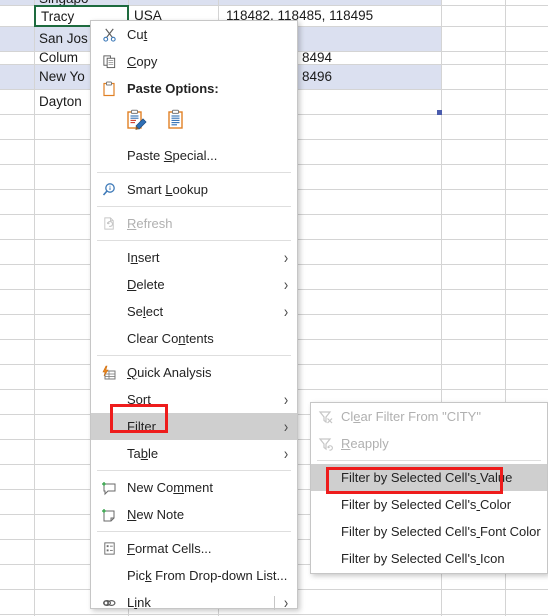 This screenshot has width=548, height=616. I want to click on menu-item-cut: Cut, so click(194, 34).